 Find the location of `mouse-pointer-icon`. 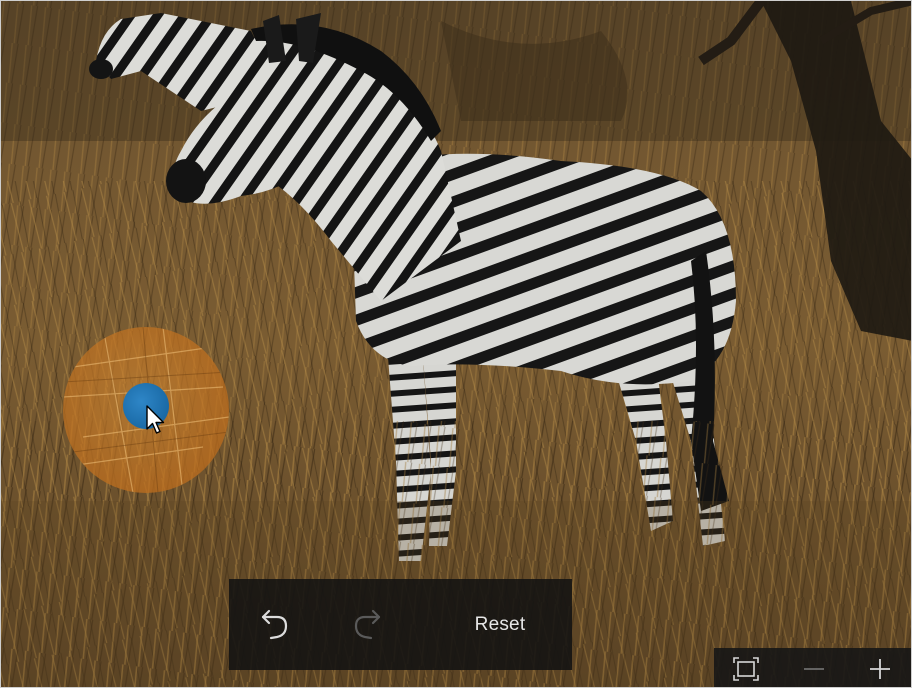

mouse-pointer-icon is located at coordinates (155, 419).